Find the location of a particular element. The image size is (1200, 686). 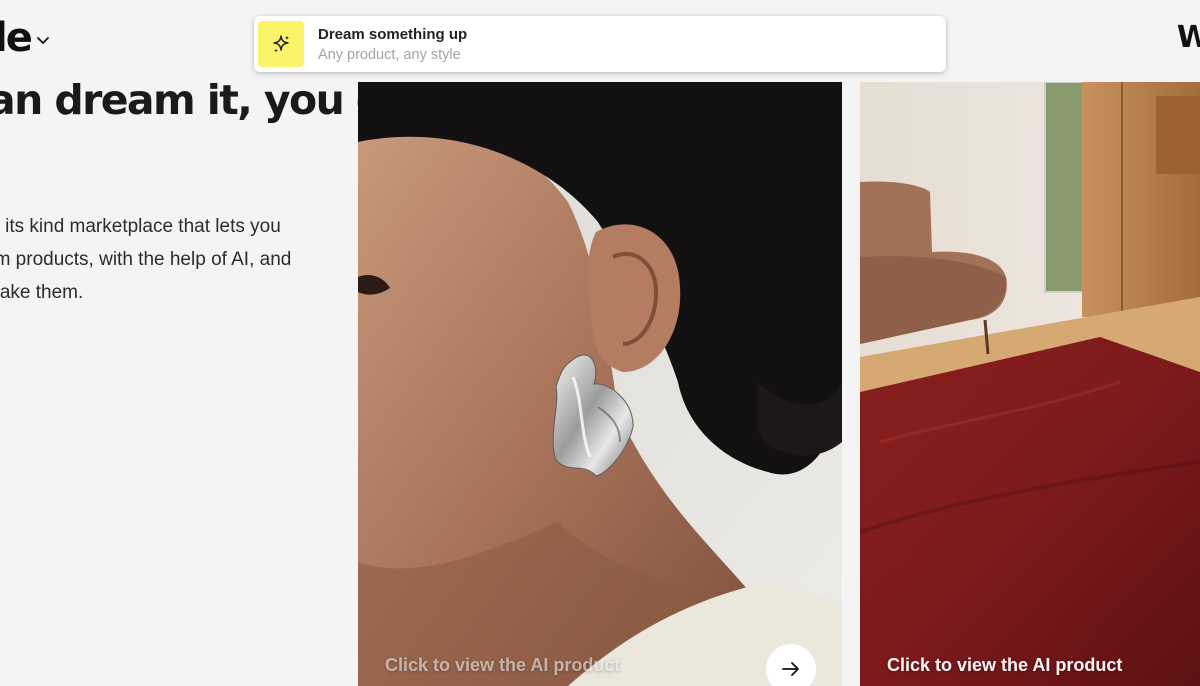

brand-logo: le is located at coordinates (16, 38).